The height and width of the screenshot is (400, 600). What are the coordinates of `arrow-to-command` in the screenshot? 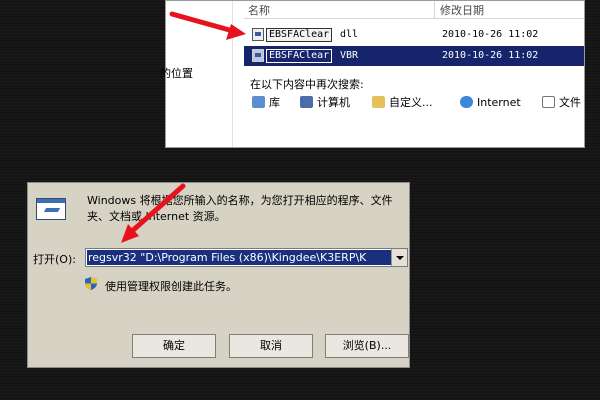 It's located at (153, 213).